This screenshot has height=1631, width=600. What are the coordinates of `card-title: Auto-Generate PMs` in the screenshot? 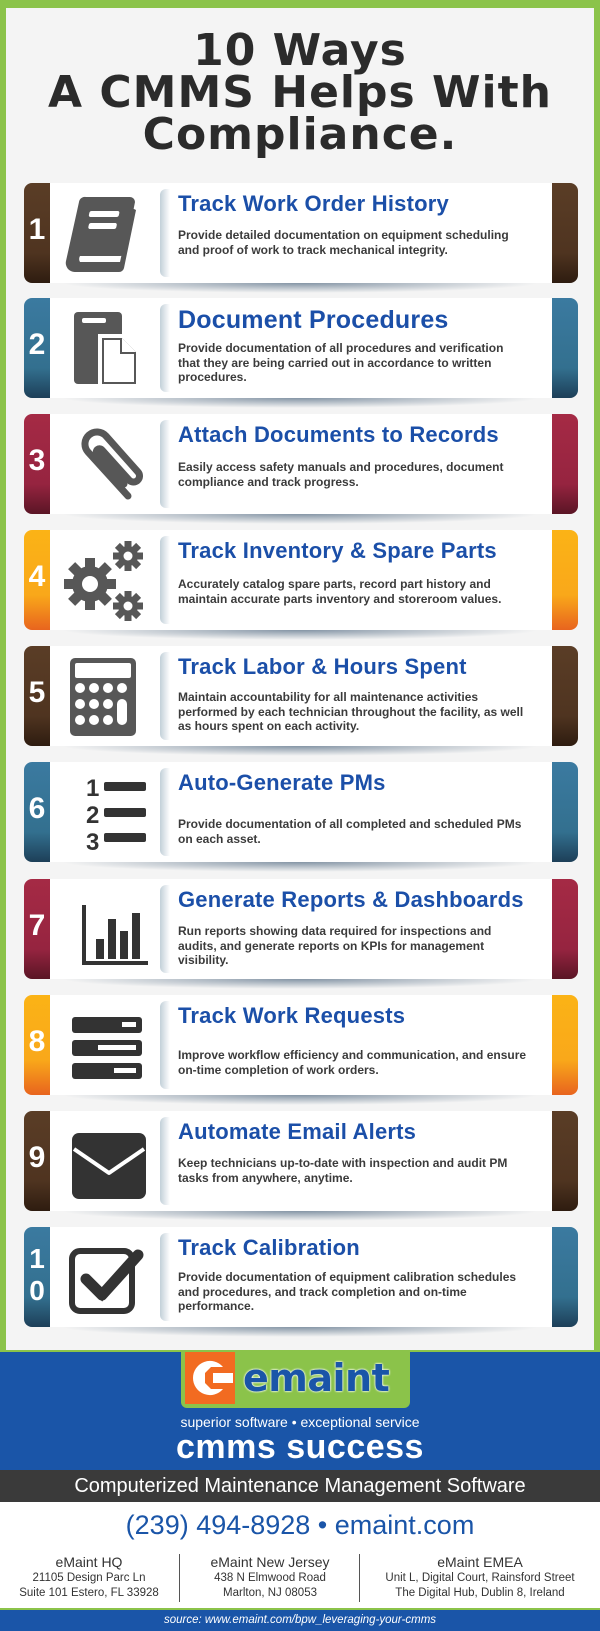 It's located at (282, 782).